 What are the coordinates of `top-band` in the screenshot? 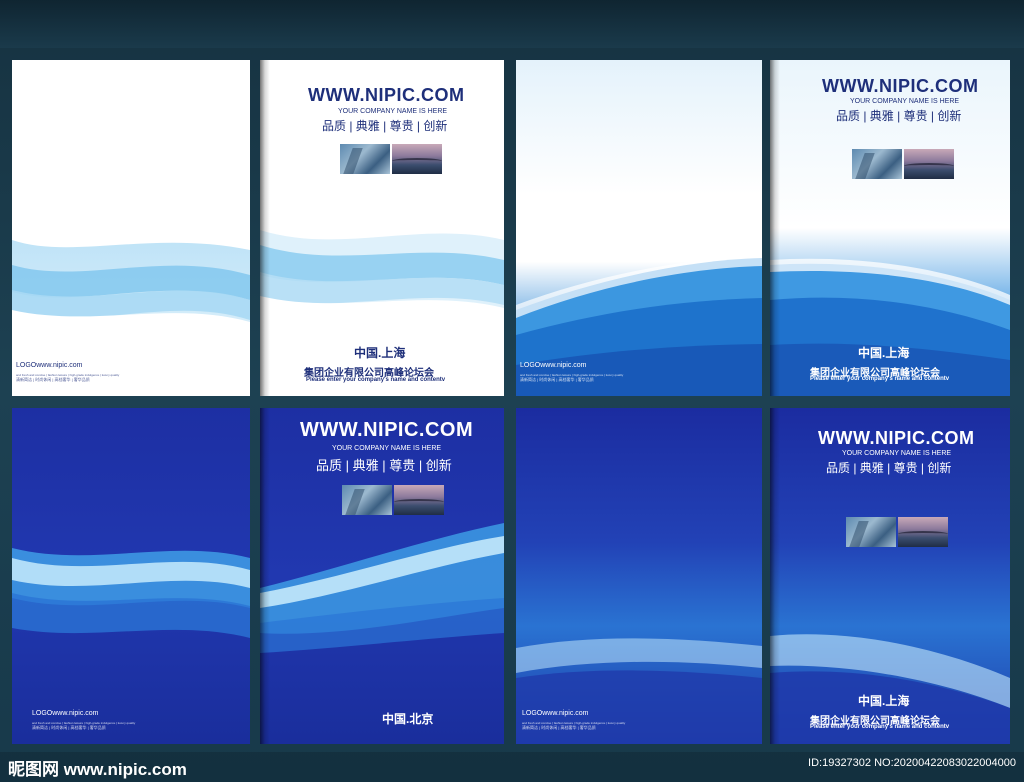 It's located at (512, 24).